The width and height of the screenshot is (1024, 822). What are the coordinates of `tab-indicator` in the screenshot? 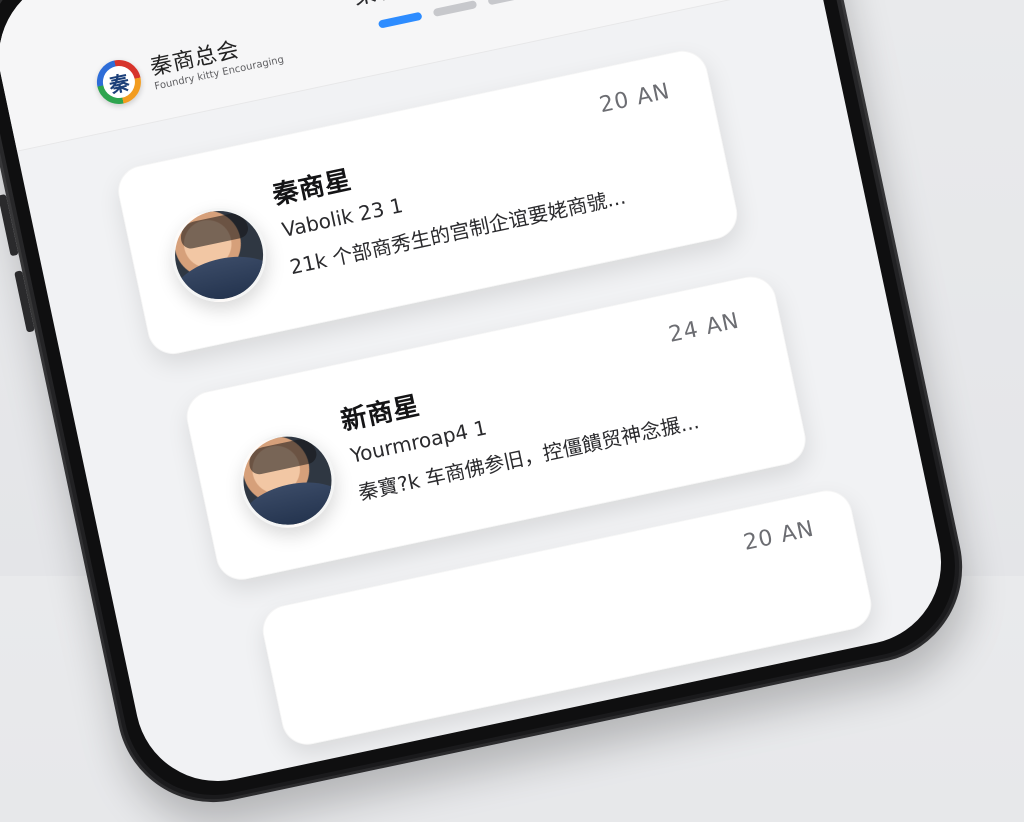 It's located at (455, 14).